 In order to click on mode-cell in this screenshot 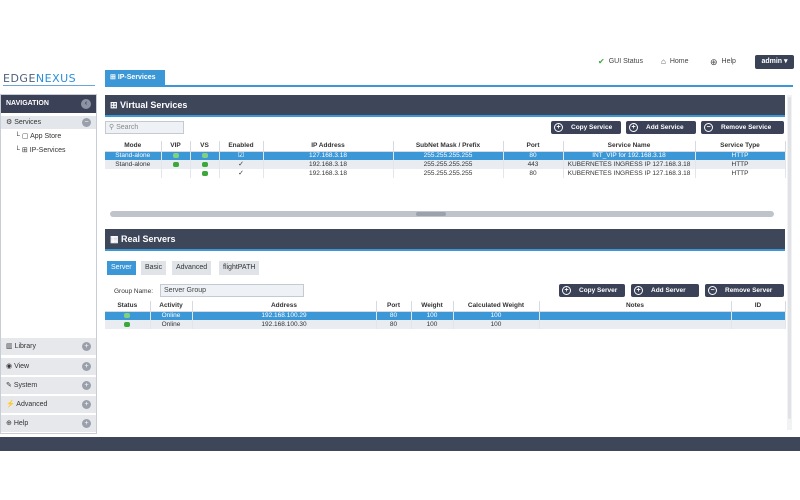, I will do `click(133, 173)`.